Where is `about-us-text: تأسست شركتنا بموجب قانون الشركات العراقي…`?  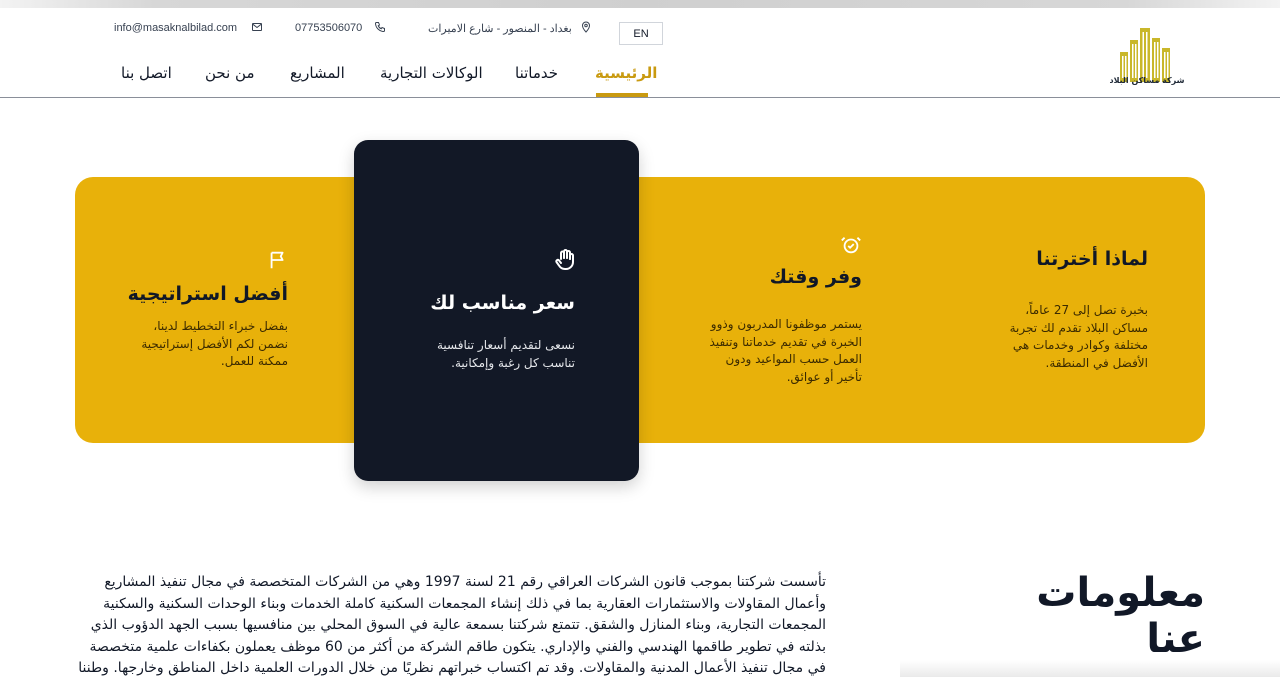
about-us-text: تأسست شركتنا بموجب قانون الشركات العراقي… is located at coordinates (452, 625).